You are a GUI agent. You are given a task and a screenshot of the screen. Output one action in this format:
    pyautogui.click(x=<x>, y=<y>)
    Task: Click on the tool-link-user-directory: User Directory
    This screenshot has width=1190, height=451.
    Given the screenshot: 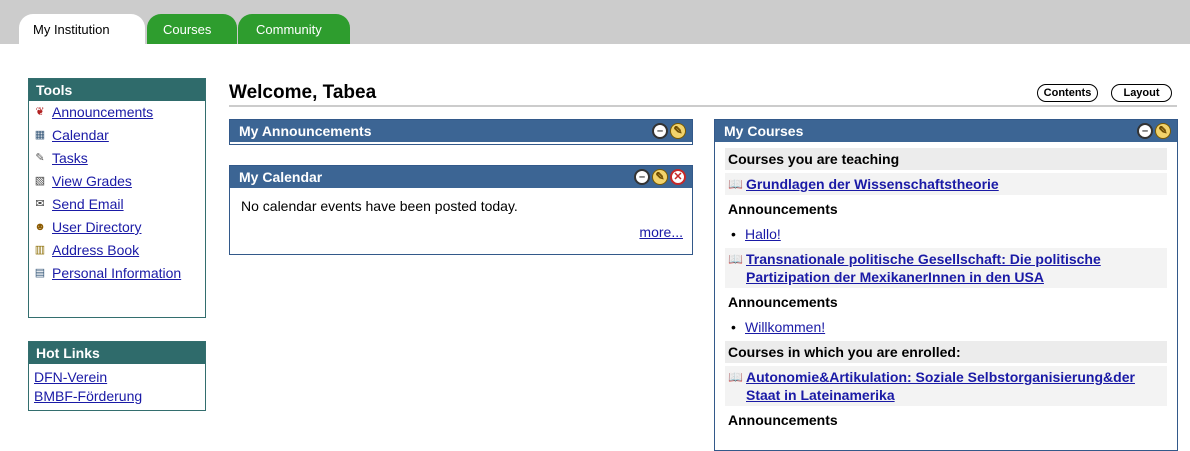 What is the action you would take?
    pyautogui.click(x=96, y=227)
    